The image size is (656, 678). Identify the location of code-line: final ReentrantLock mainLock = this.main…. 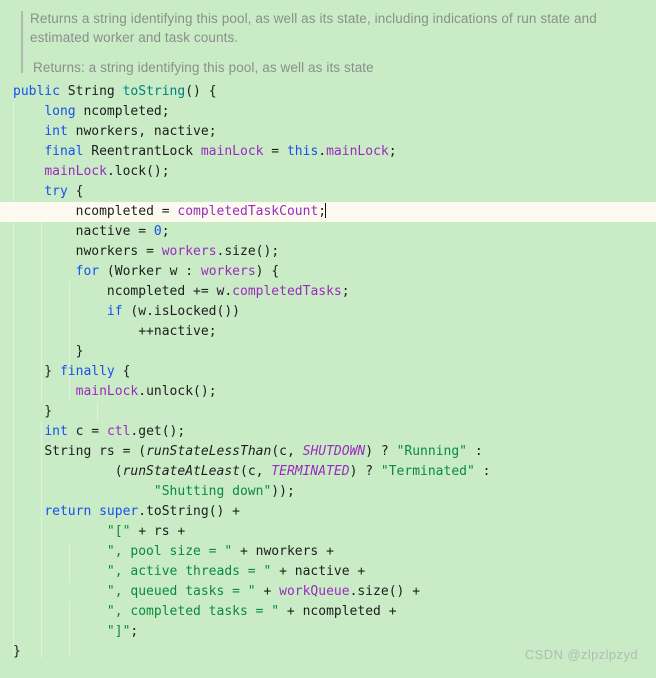
(328, 152).